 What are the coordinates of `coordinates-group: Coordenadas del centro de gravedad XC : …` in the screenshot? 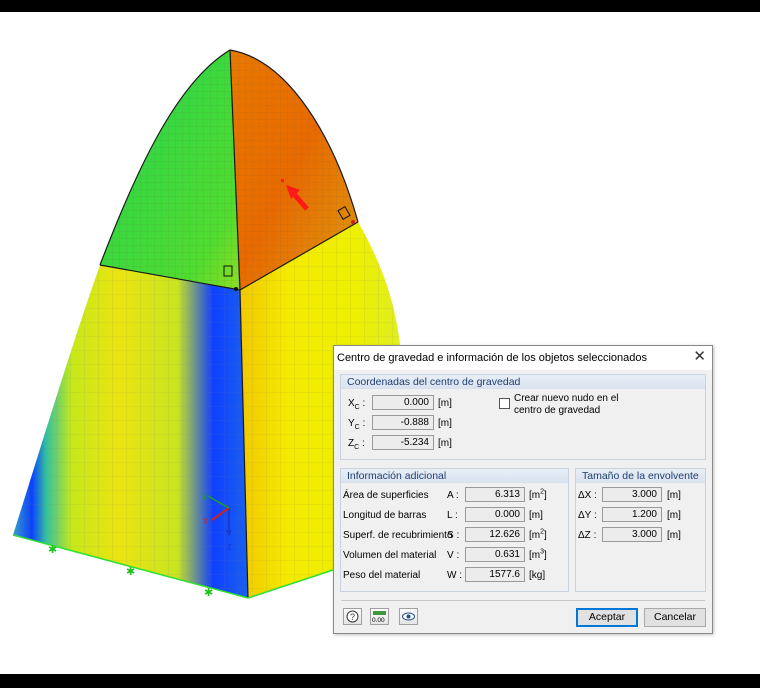 It's located at (523, 417).